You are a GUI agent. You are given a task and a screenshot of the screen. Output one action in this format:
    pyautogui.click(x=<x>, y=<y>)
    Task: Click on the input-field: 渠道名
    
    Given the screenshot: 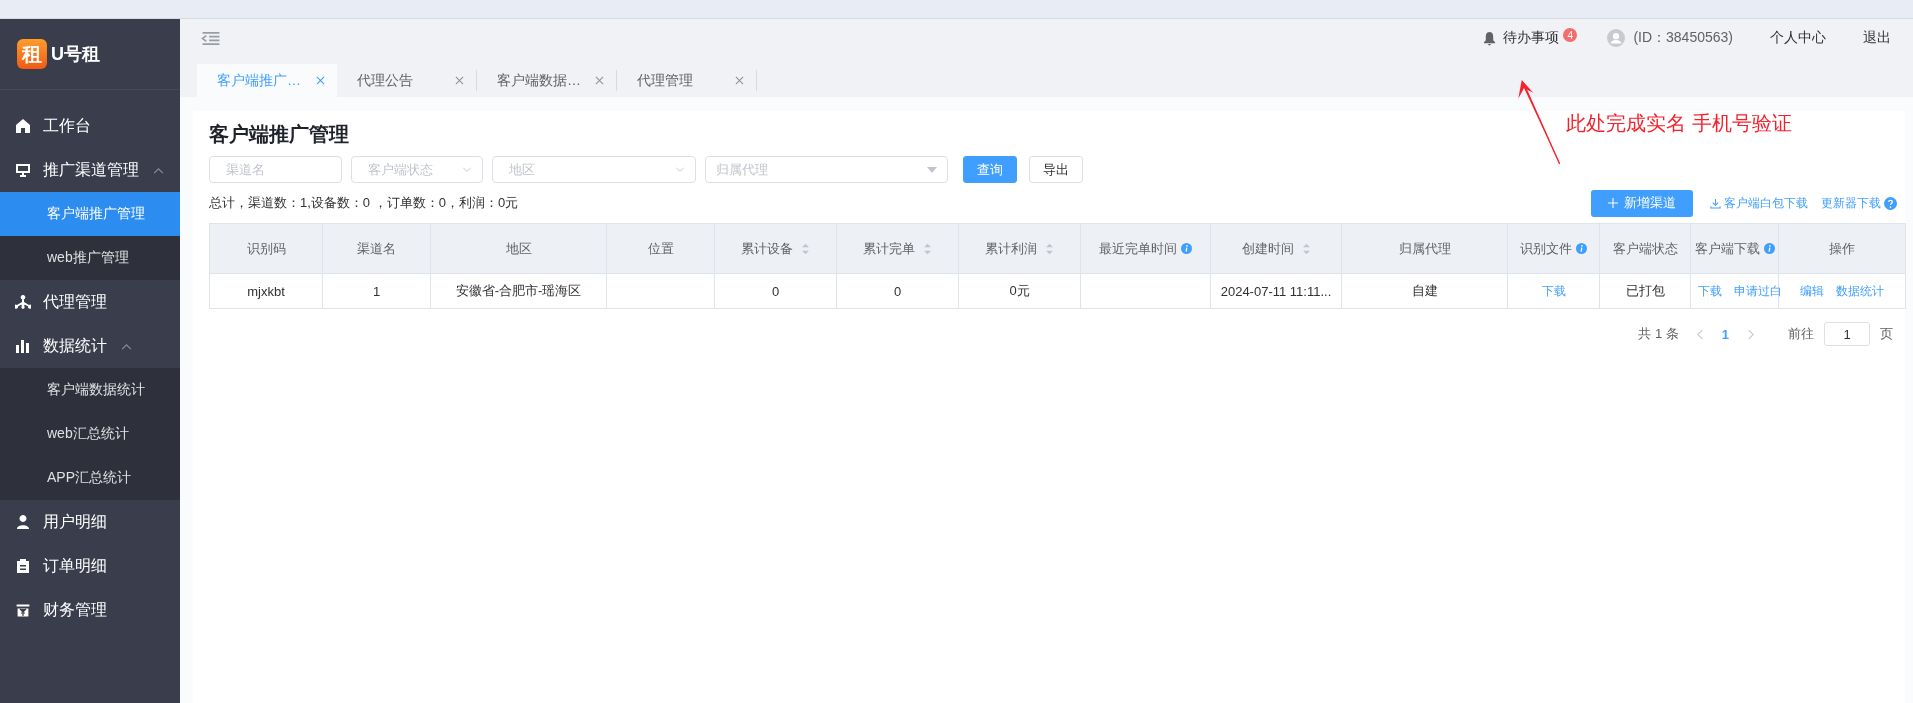 What is the action you would take?
    pyautogui.click(x=275, y=169)
    